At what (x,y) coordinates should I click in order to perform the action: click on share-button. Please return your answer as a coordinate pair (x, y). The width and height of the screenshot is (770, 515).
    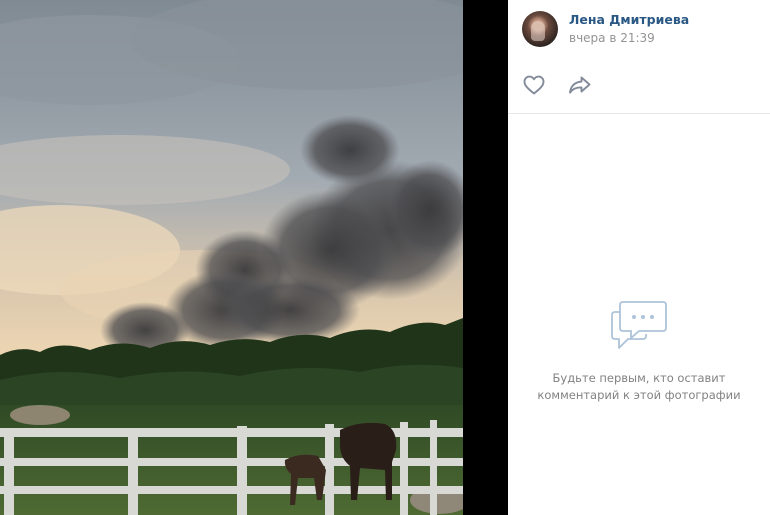
    Looking at the image, I should click on (580, 85).